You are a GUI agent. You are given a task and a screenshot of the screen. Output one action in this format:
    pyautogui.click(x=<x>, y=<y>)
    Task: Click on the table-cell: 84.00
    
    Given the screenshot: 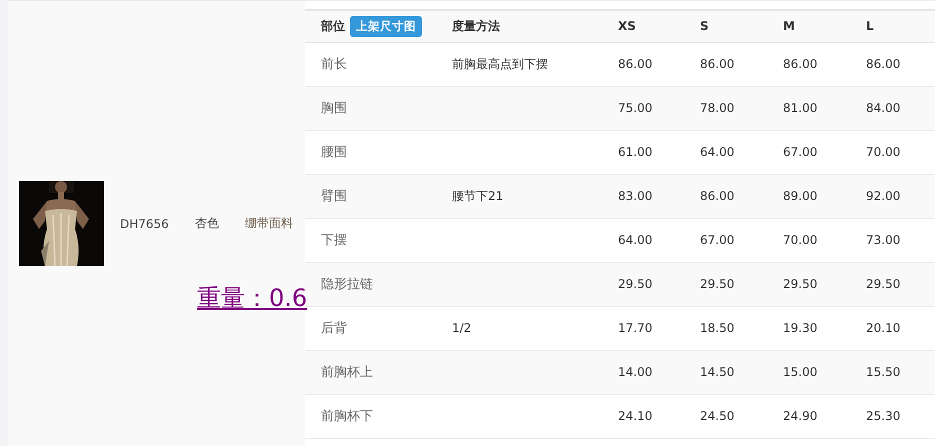 What is the action you would take?
    pyautogui.click(x=883, y=108)
    